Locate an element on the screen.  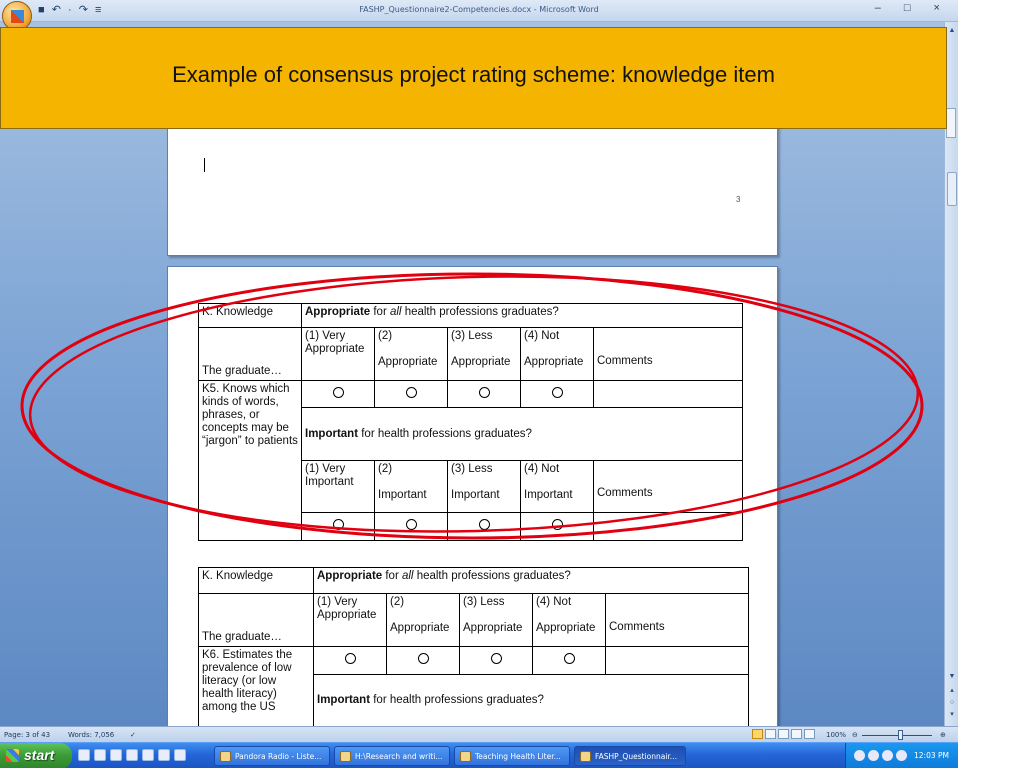
draft-icon is located at coordinates (809, 734).